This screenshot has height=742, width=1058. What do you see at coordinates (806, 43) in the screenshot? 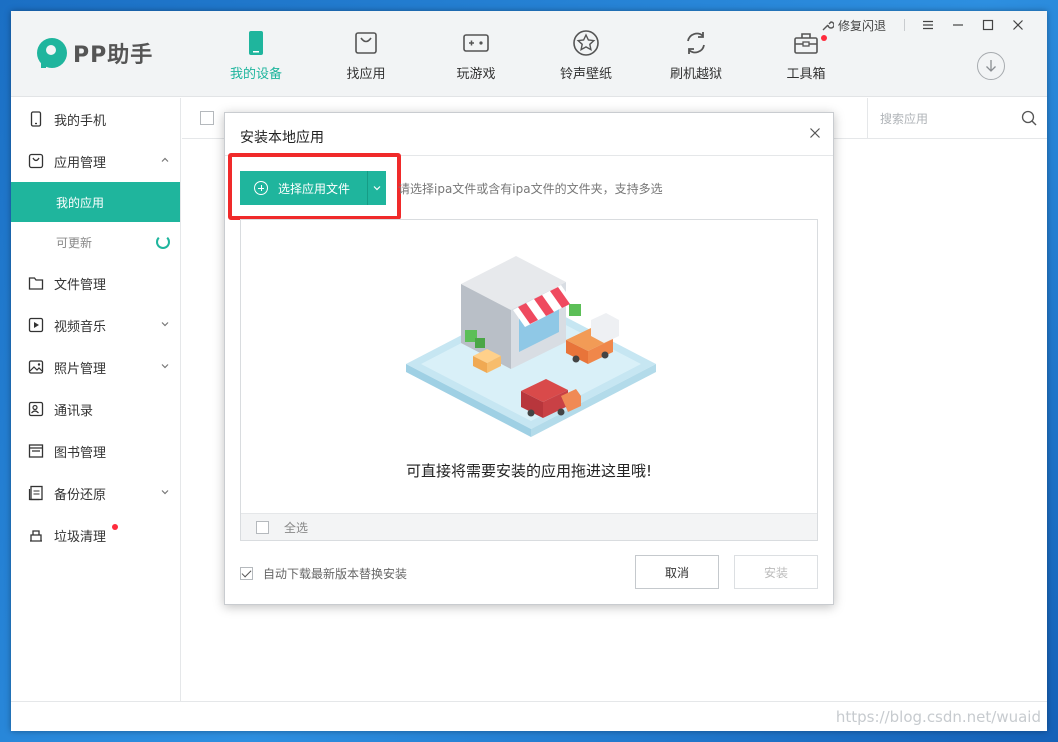
I see `toolbox-icon` at bounding box center [806, 43].